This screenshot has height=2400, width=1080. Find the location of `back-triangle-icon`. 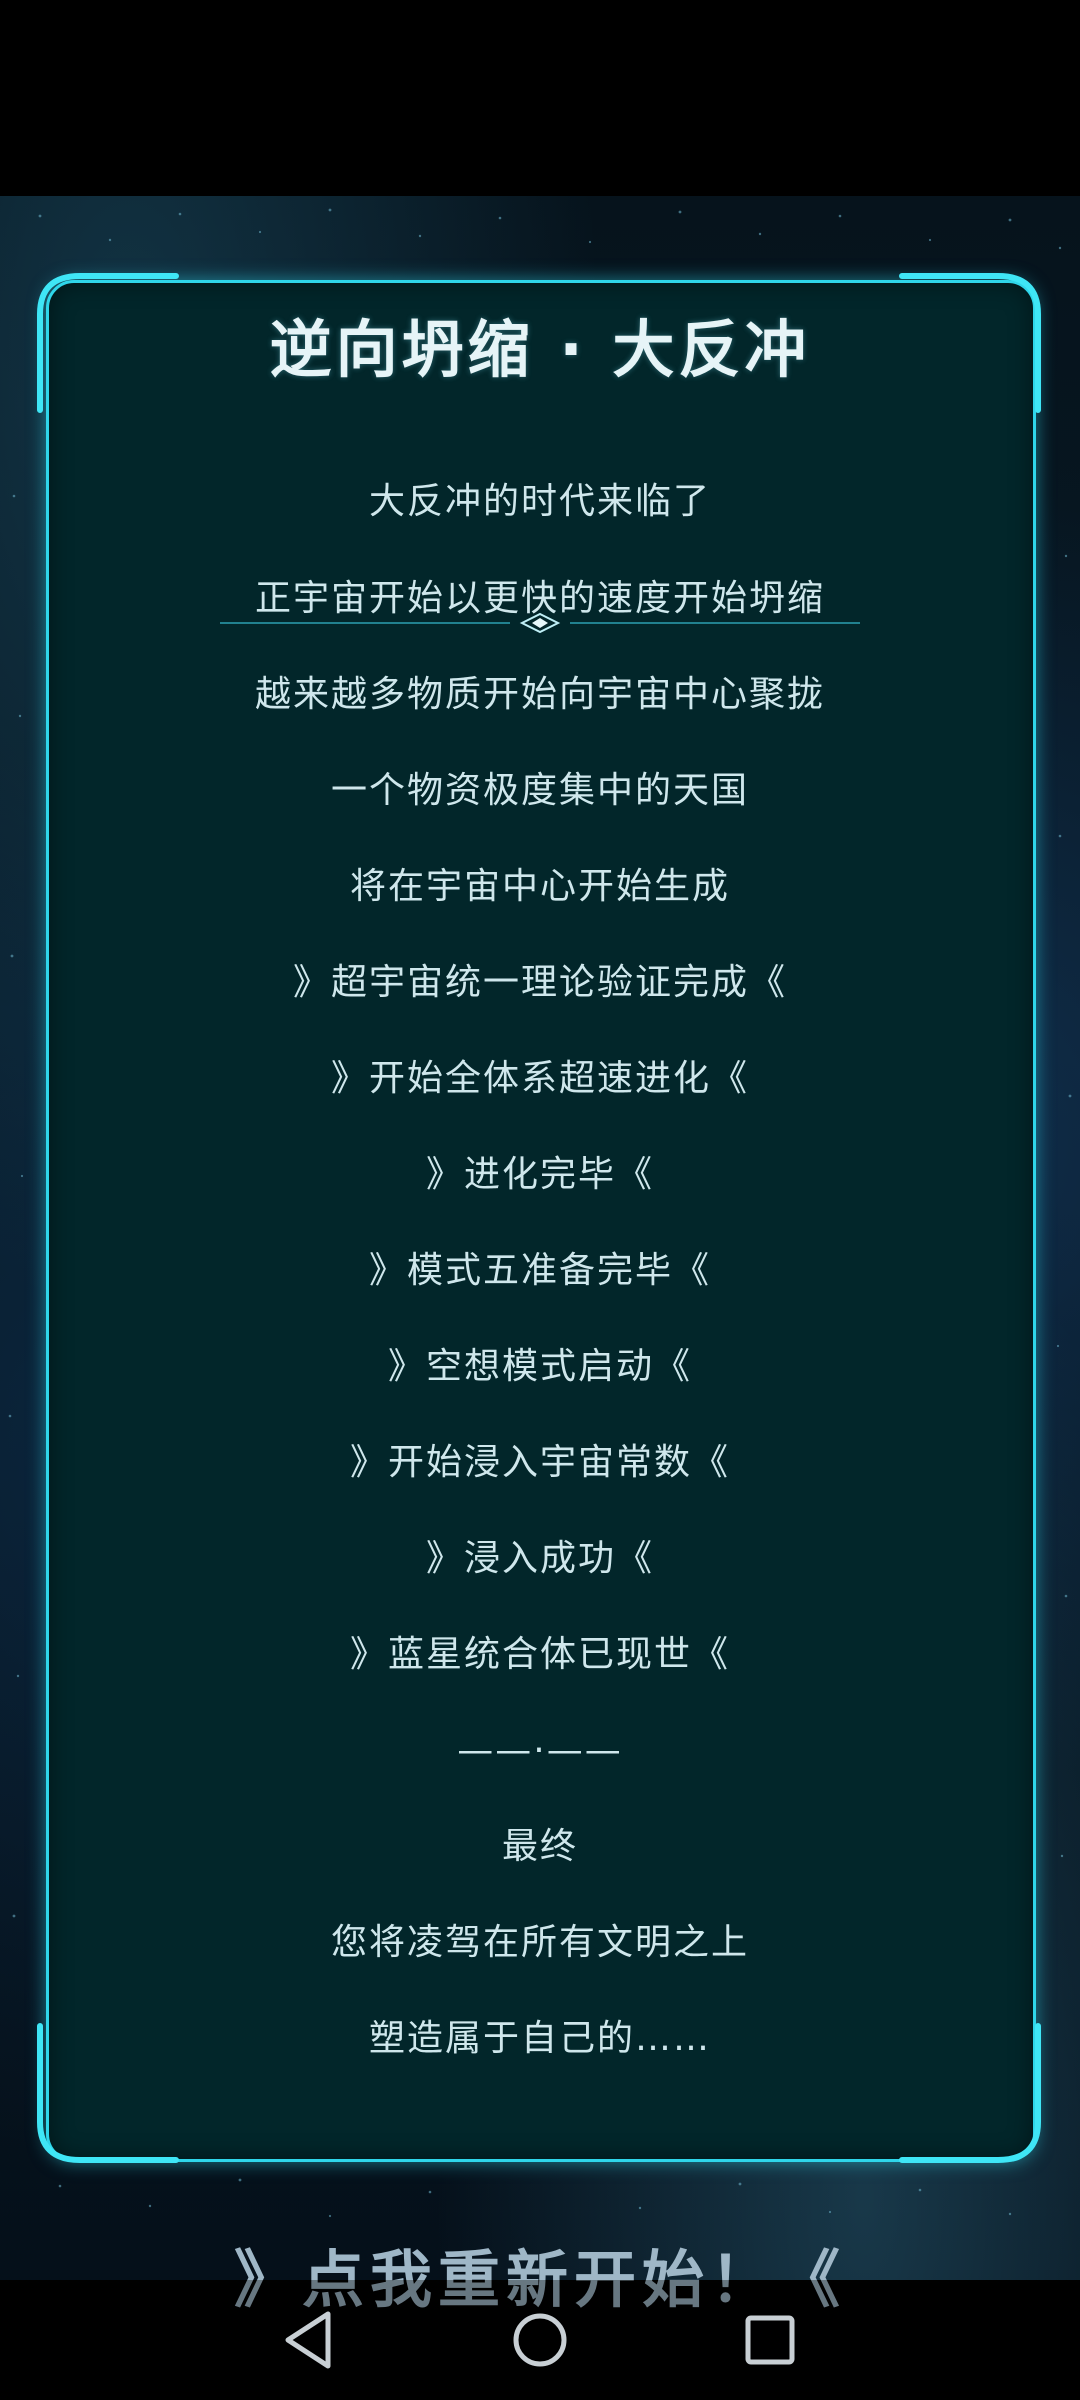

back-triangle-icon is located at coordinates (310, 2340).